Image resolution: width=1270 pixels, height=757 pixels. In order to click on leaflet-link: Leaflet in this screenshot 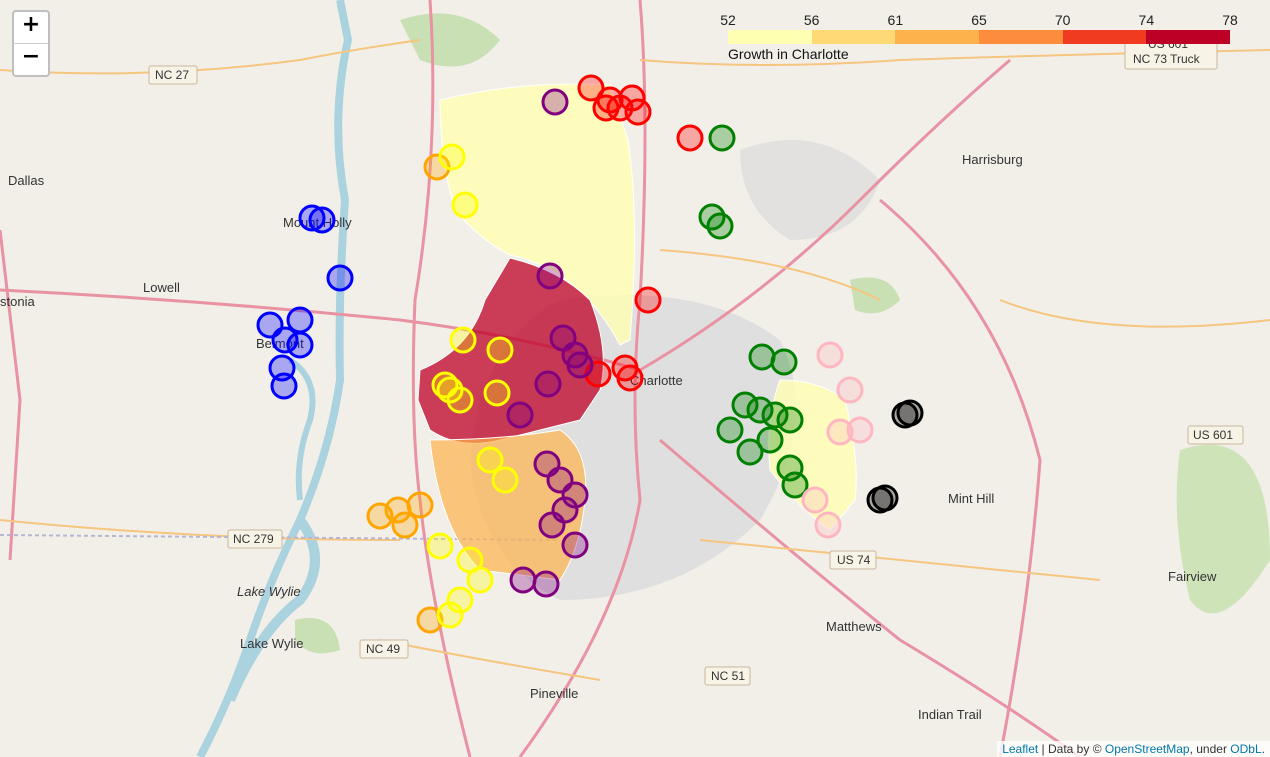, I will do `click(1020, 749)`.